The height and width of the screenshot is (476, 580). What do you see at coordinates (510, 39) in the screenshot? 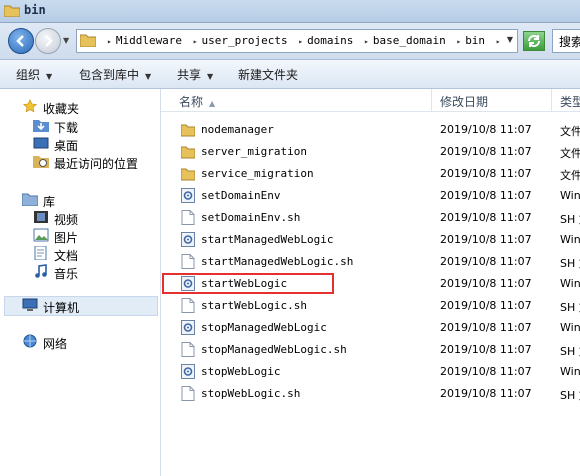
I see `address-dropdown-icon: ▼` at bounding box center [510, 39].